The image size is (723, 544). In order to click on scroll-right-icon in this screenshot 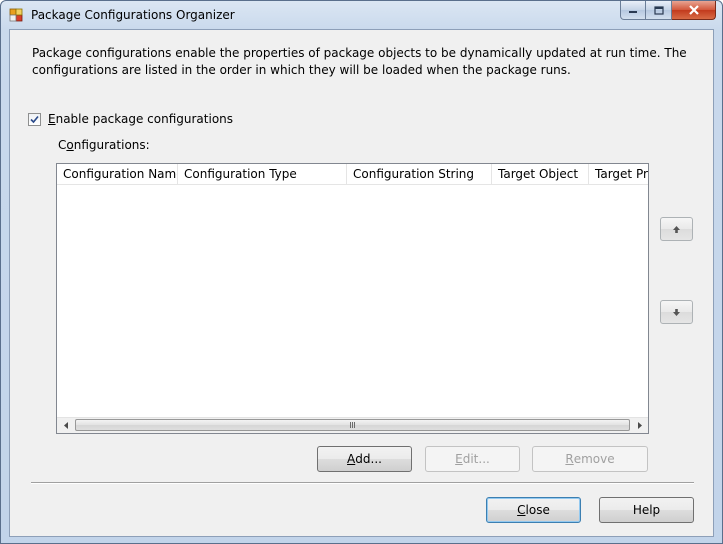, I will do `click(639, 425)`.